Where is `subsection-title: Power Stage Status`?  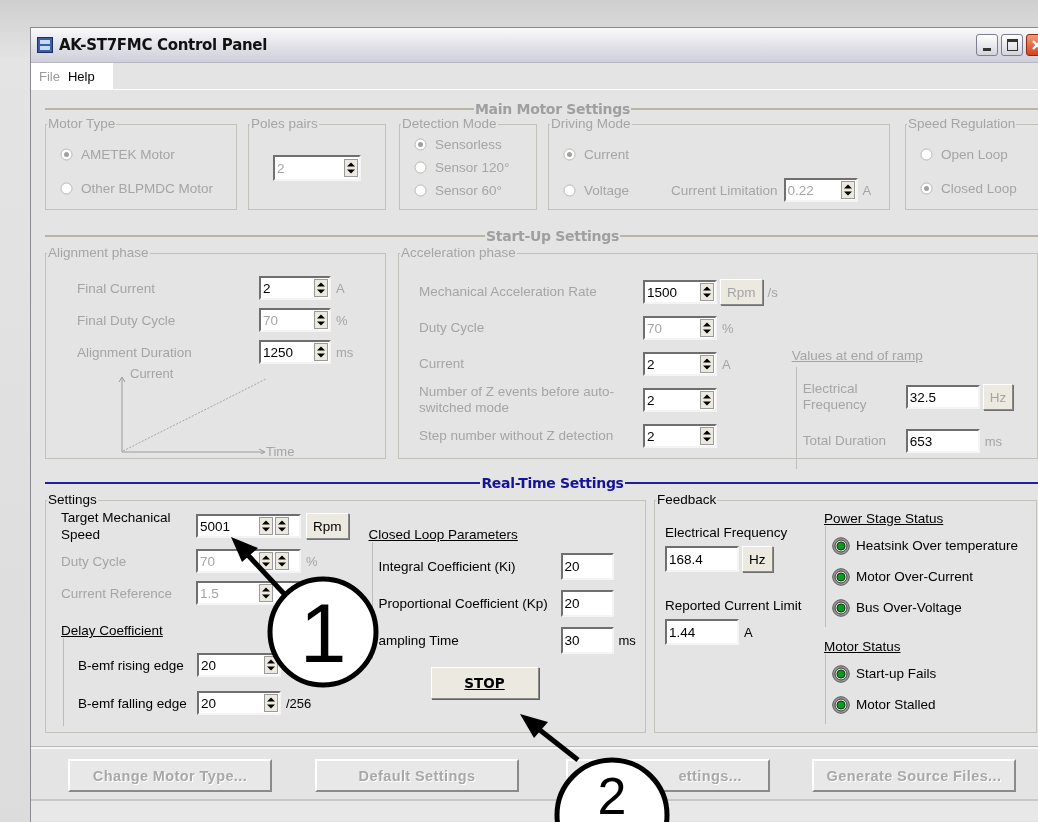
subsection-title: Power Stage Status is located at coordinates (884, 518).